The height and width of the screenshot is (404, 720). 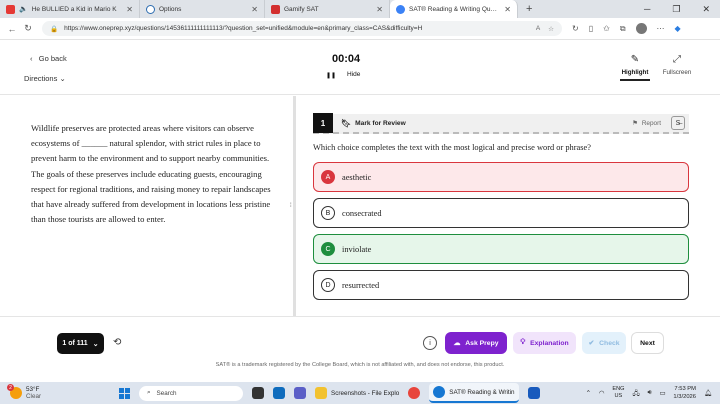 I want to click on weather-widget: 2 53°F Clear, so click(x=55, y=392).